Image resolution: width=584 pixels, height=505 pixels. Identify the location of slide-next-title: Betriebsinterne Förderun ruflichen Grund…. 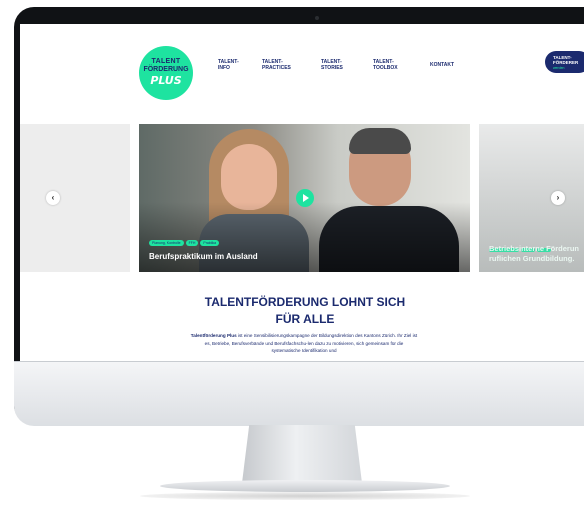
(534, 253).